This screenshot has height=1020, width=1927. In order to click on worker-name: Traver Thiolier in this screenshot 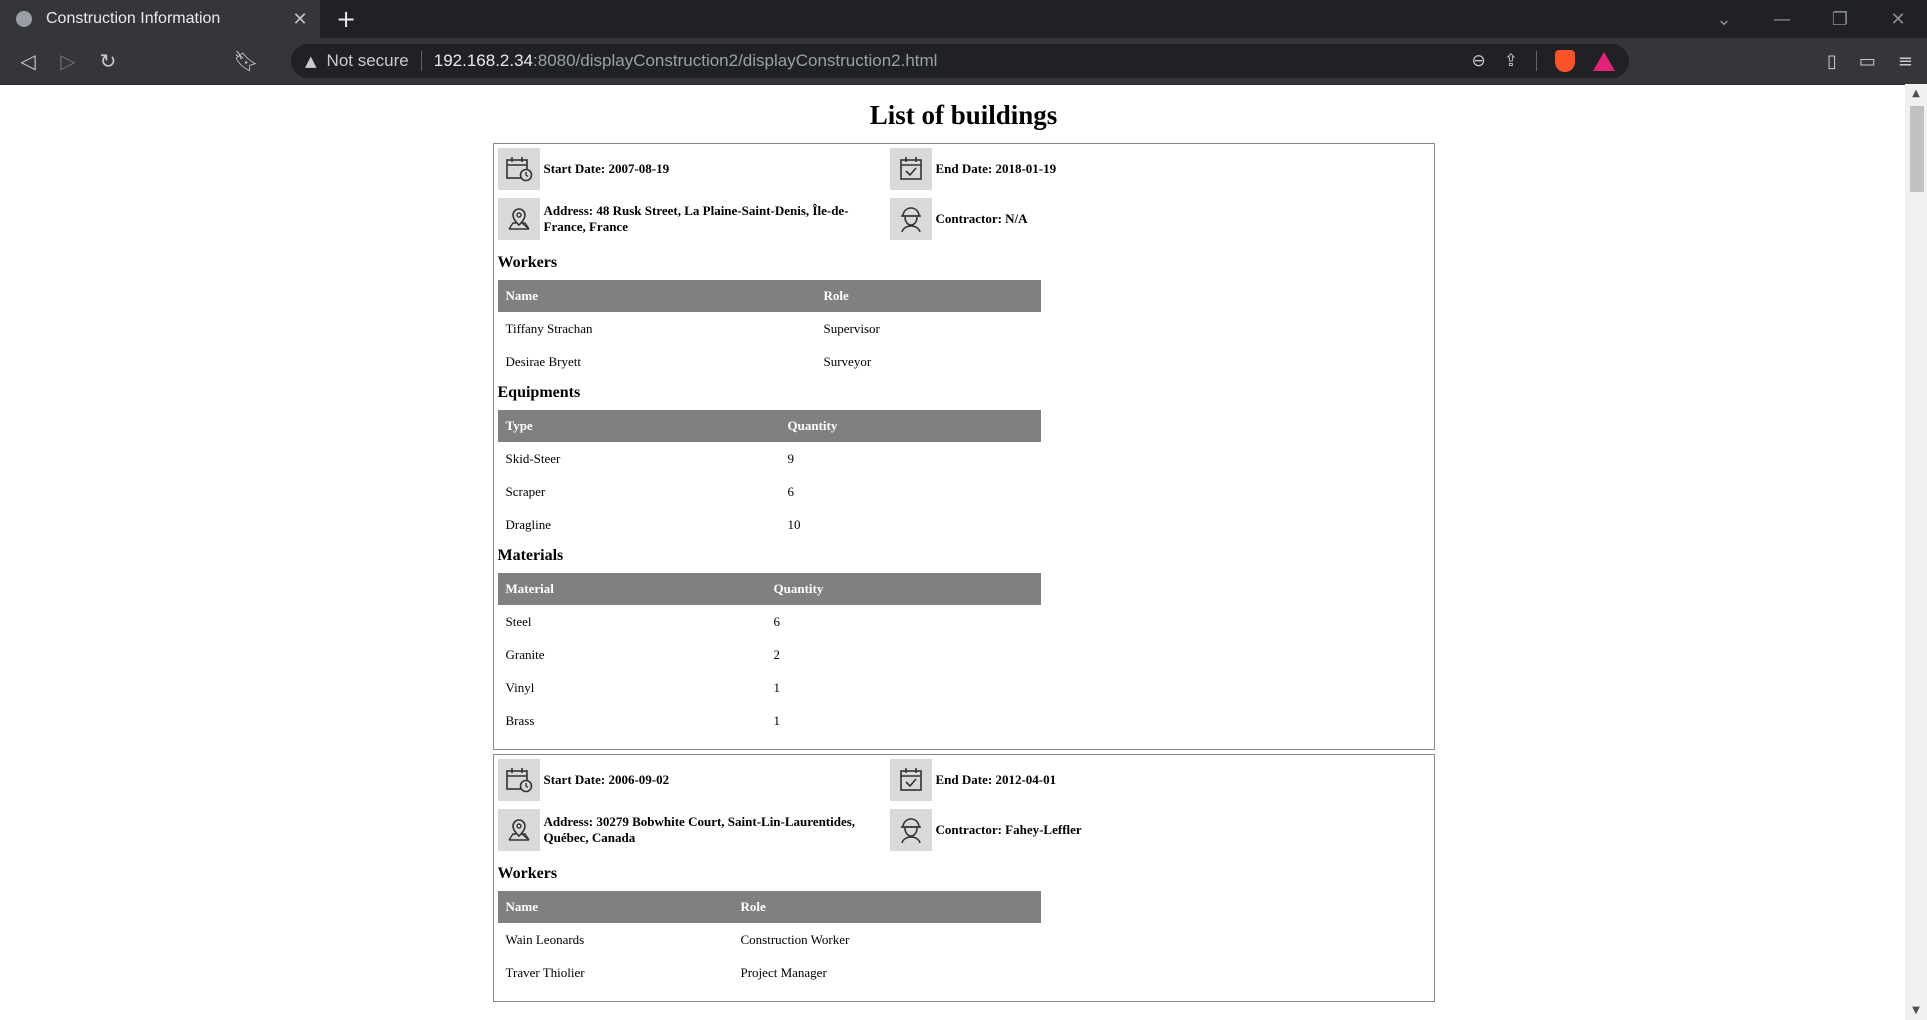, I will do `click(545, 972)`.